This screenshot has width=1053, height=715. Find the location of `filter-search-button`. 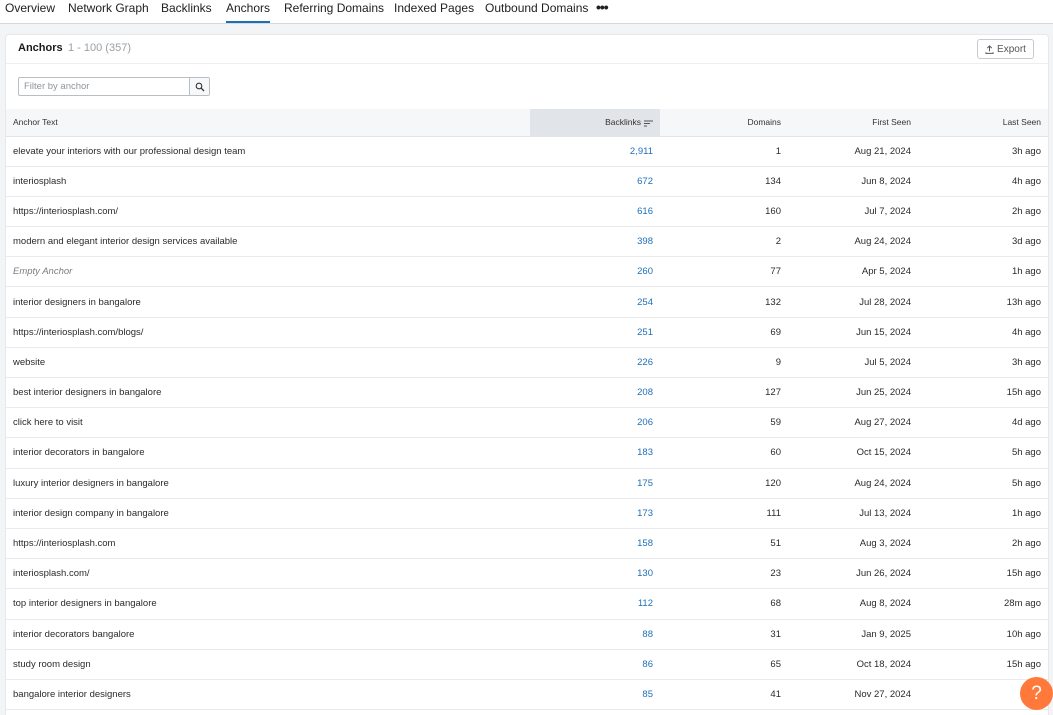

filter-search-button is located at coordinates (199, 86).